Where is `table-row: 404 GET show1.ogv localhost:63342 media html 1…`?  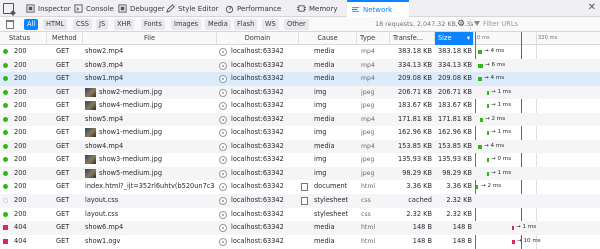
table-row: 404 GET show1.ogv localhost:63342 media html 1… is located at coordinates (300, 242).